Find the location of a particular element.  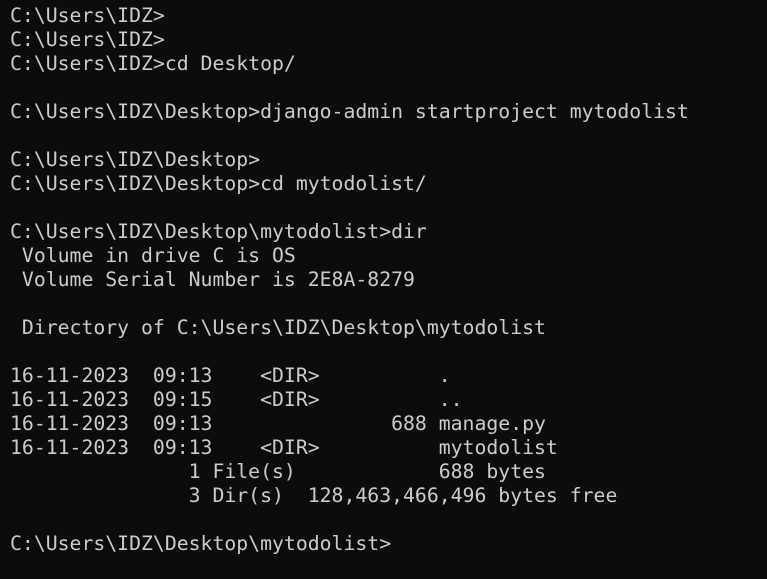

terminal-line: Volume in drive C is OS is located at coordinates (153, 255).